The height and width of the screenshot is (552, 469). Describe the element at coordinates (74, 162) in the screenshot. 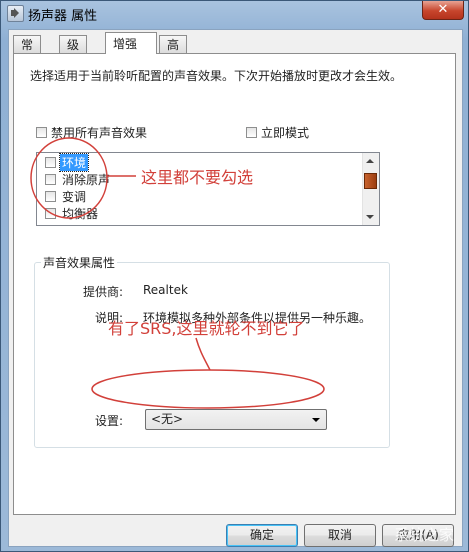

I see `list-item-label: 环境` at that location.